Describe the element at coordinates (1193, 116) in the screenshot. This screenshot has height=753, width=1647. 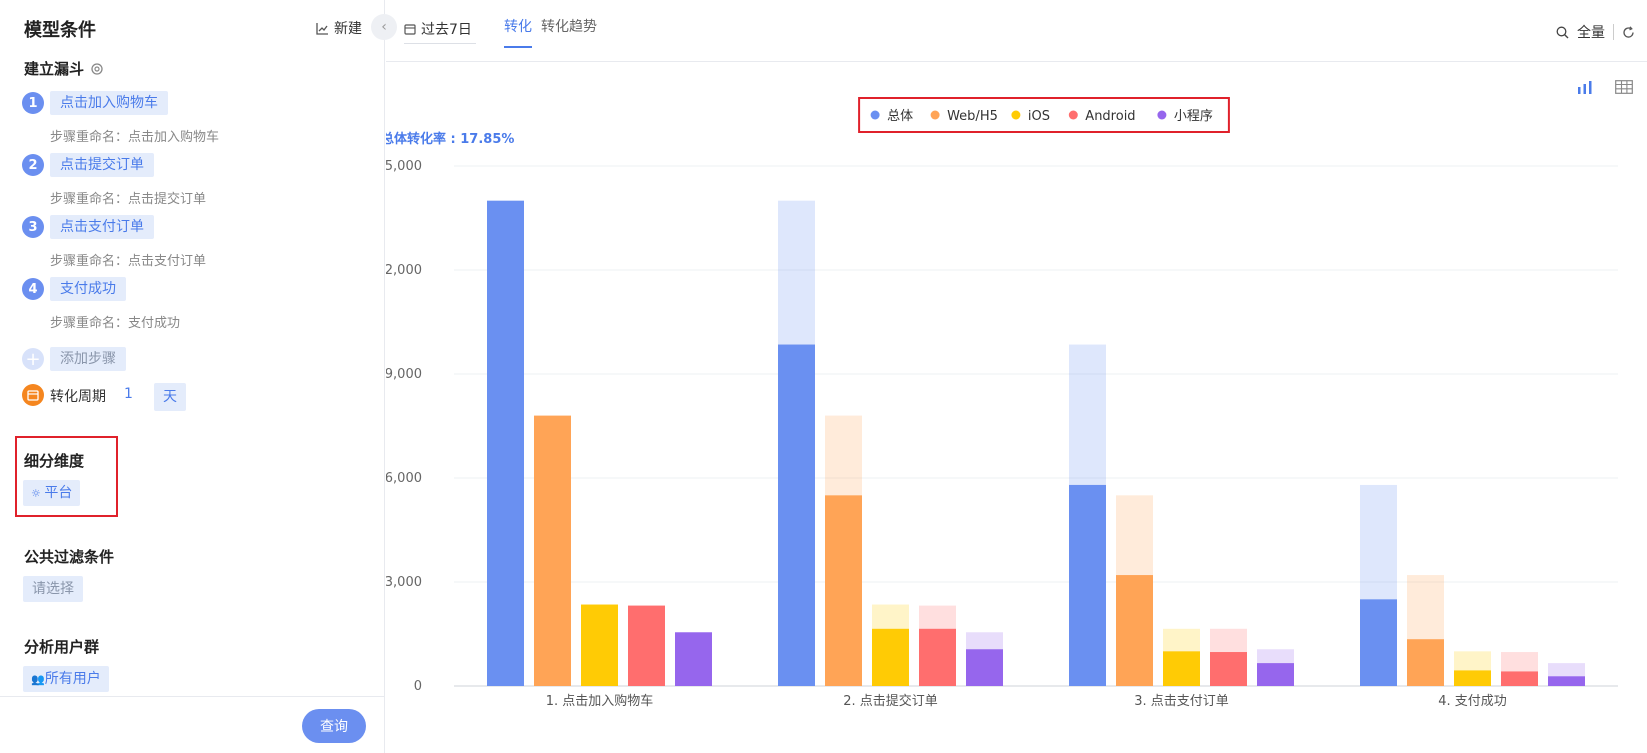
I see `legend-label: 小程序` at that location.